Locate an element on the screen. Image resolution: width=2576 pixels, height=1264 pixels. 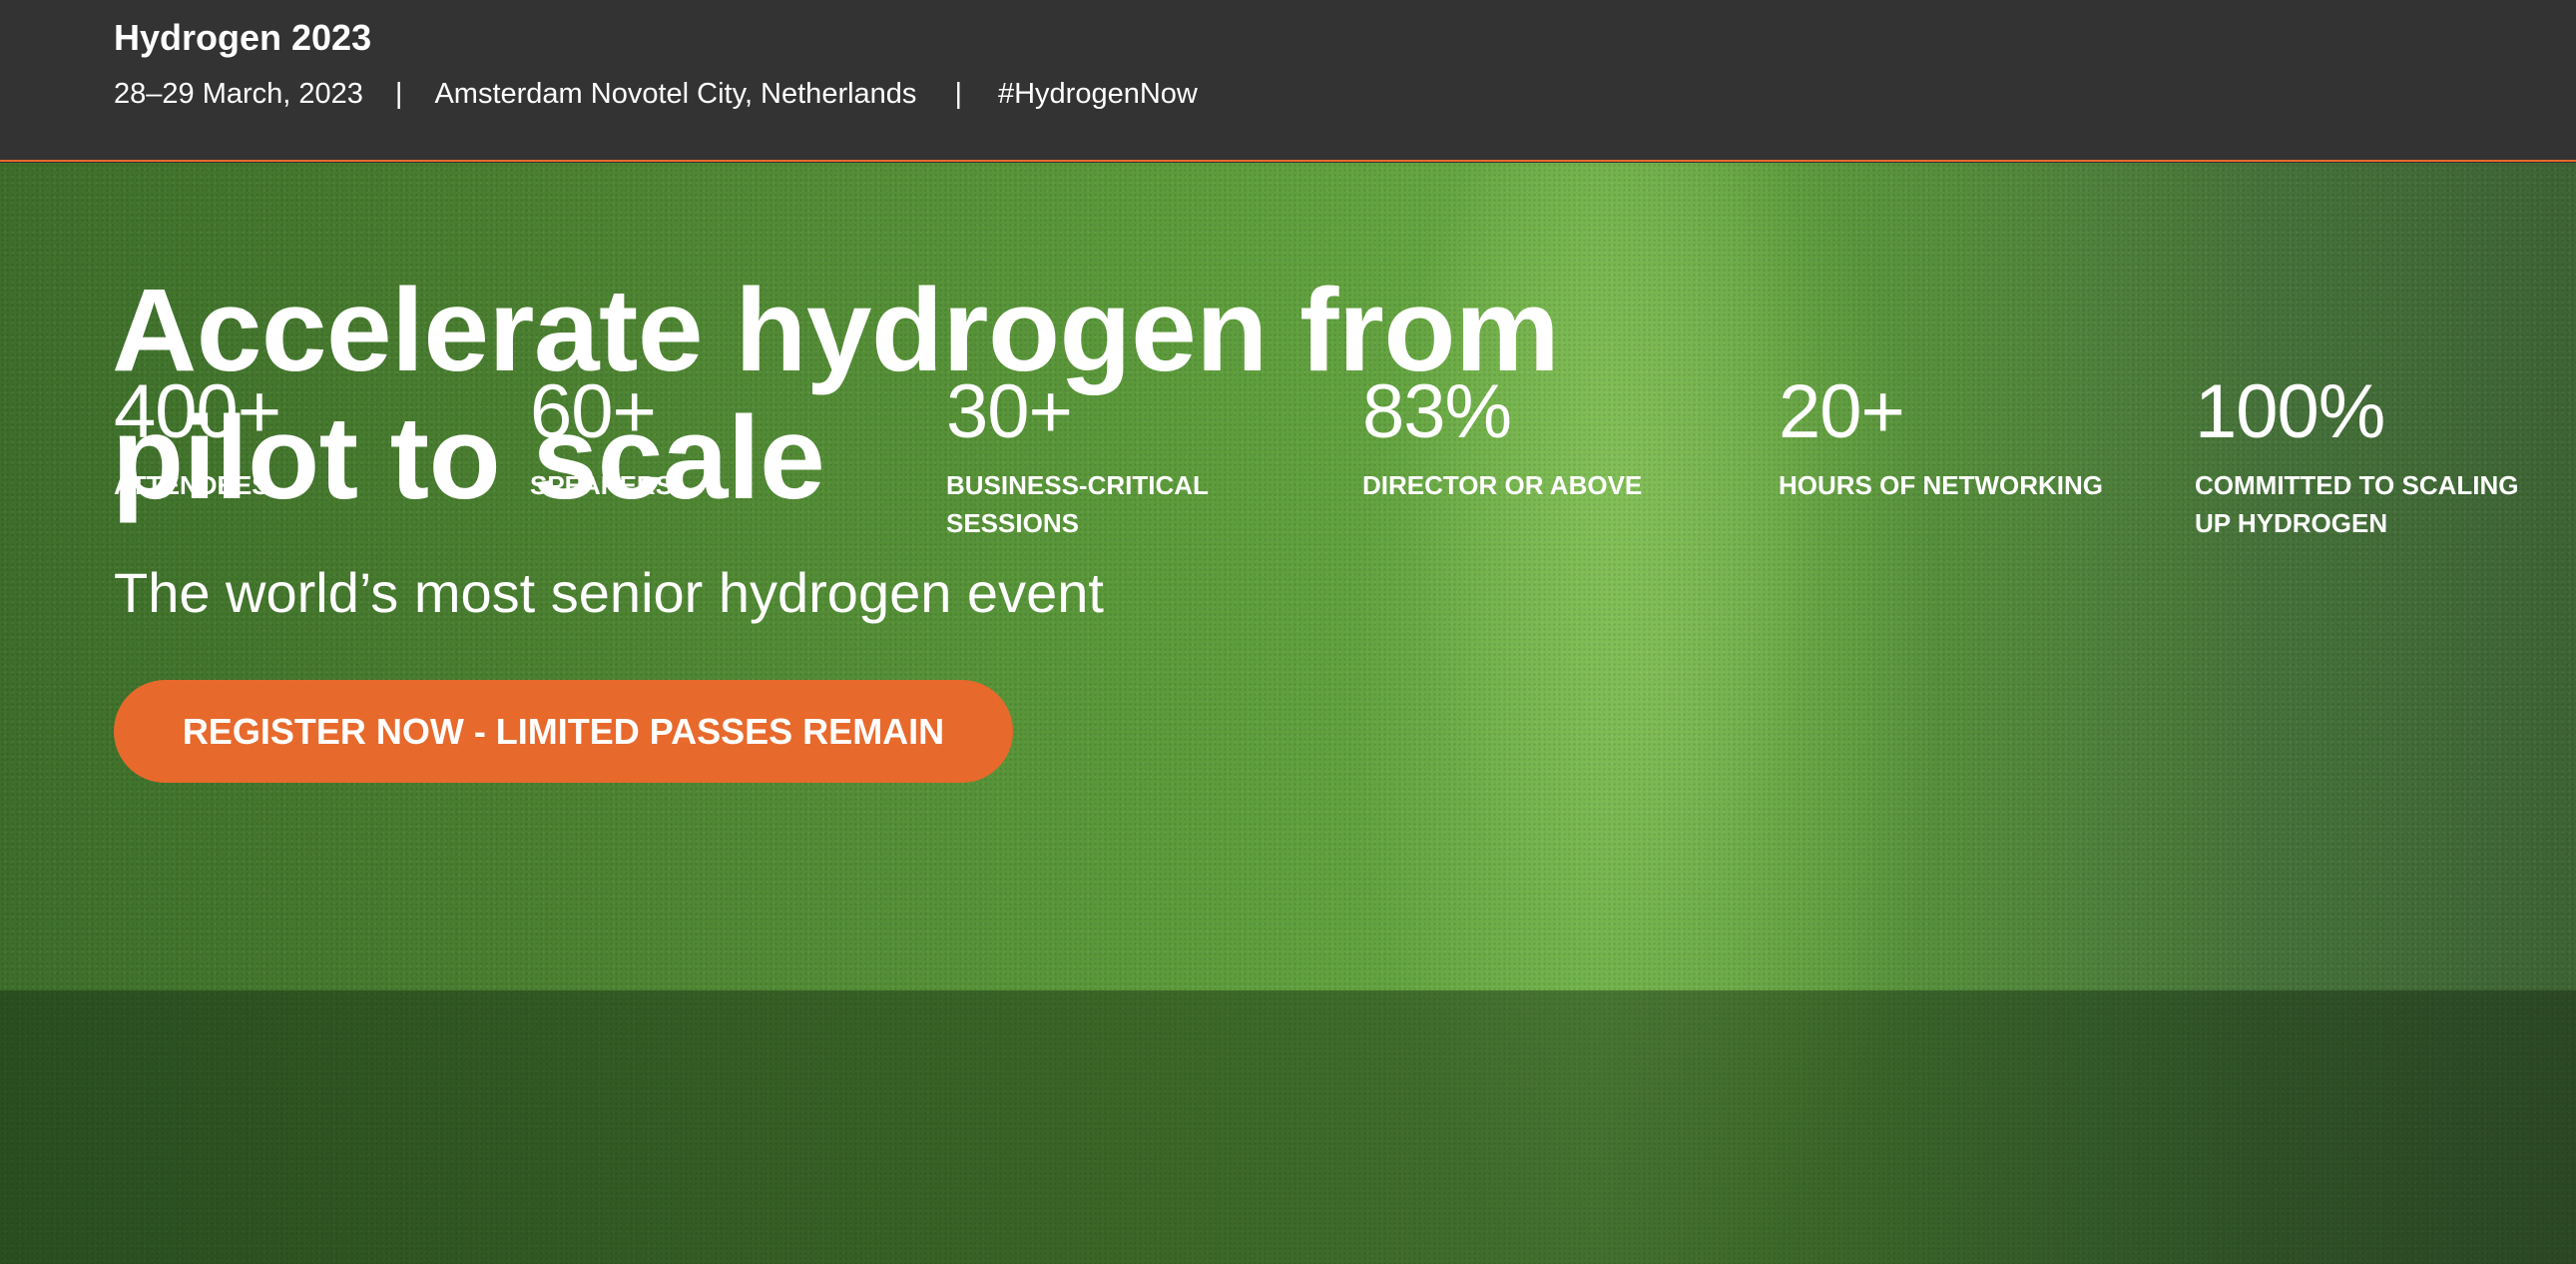
event-dates: 28–29 March, 2023 is located at coordinates (239, 94).